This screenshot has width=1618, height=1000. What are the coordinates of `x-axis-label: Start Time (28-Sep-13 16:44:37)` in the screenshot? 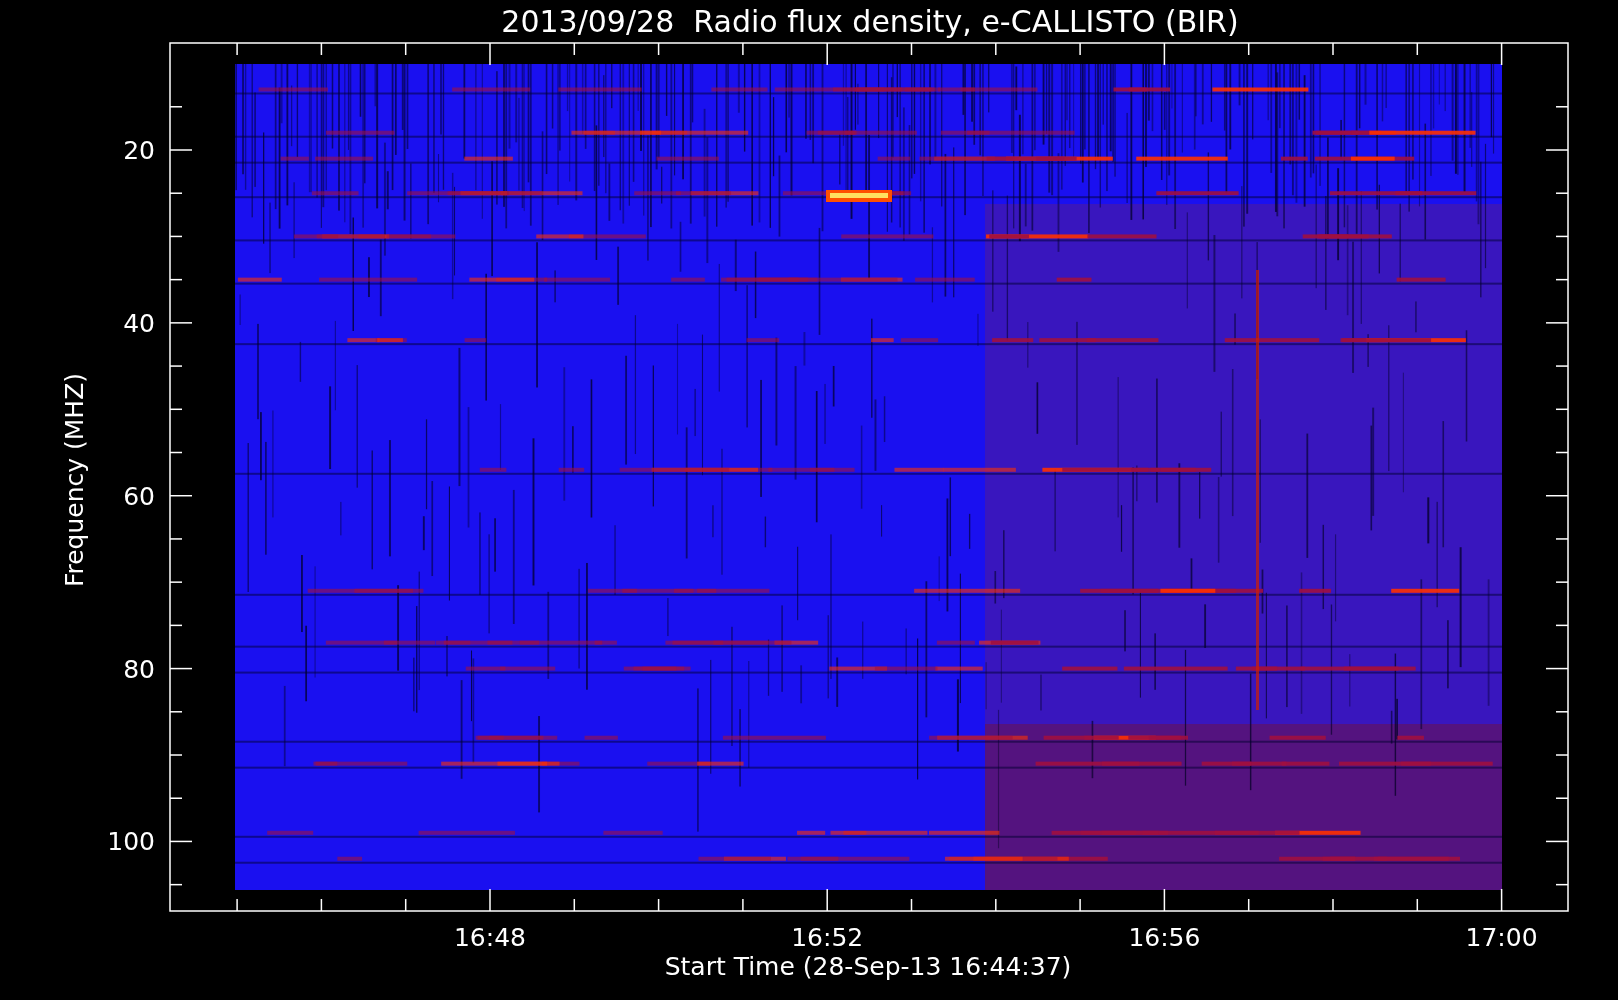 It's located at (868, 966).